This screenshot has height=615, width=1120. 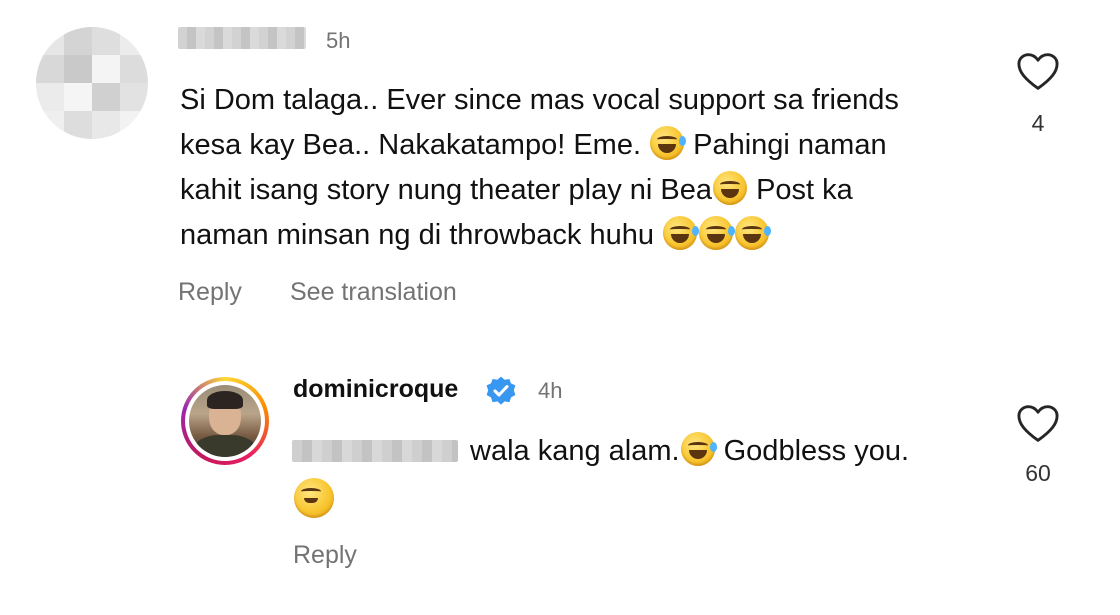 I want to click on reply-username: dominicroque, so click(x=375, y=389).